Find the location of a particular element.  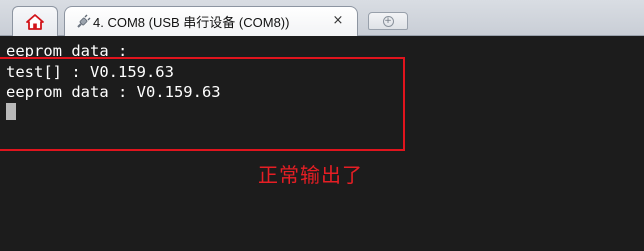

home-icon is located at coordinates (35, 21).